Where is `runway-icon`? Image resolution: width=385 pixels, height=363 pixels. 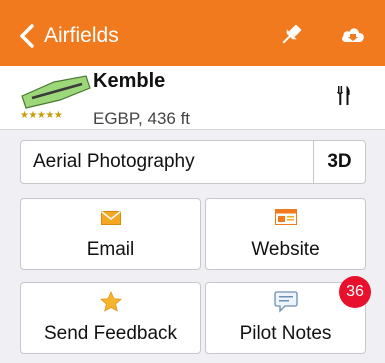 runway-icon is located at coordinates (56, 92).